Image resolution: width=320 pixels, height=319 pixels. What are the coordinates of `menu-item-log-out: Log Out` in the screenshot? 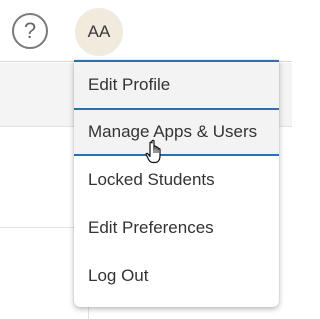 It's located at (176, 276).